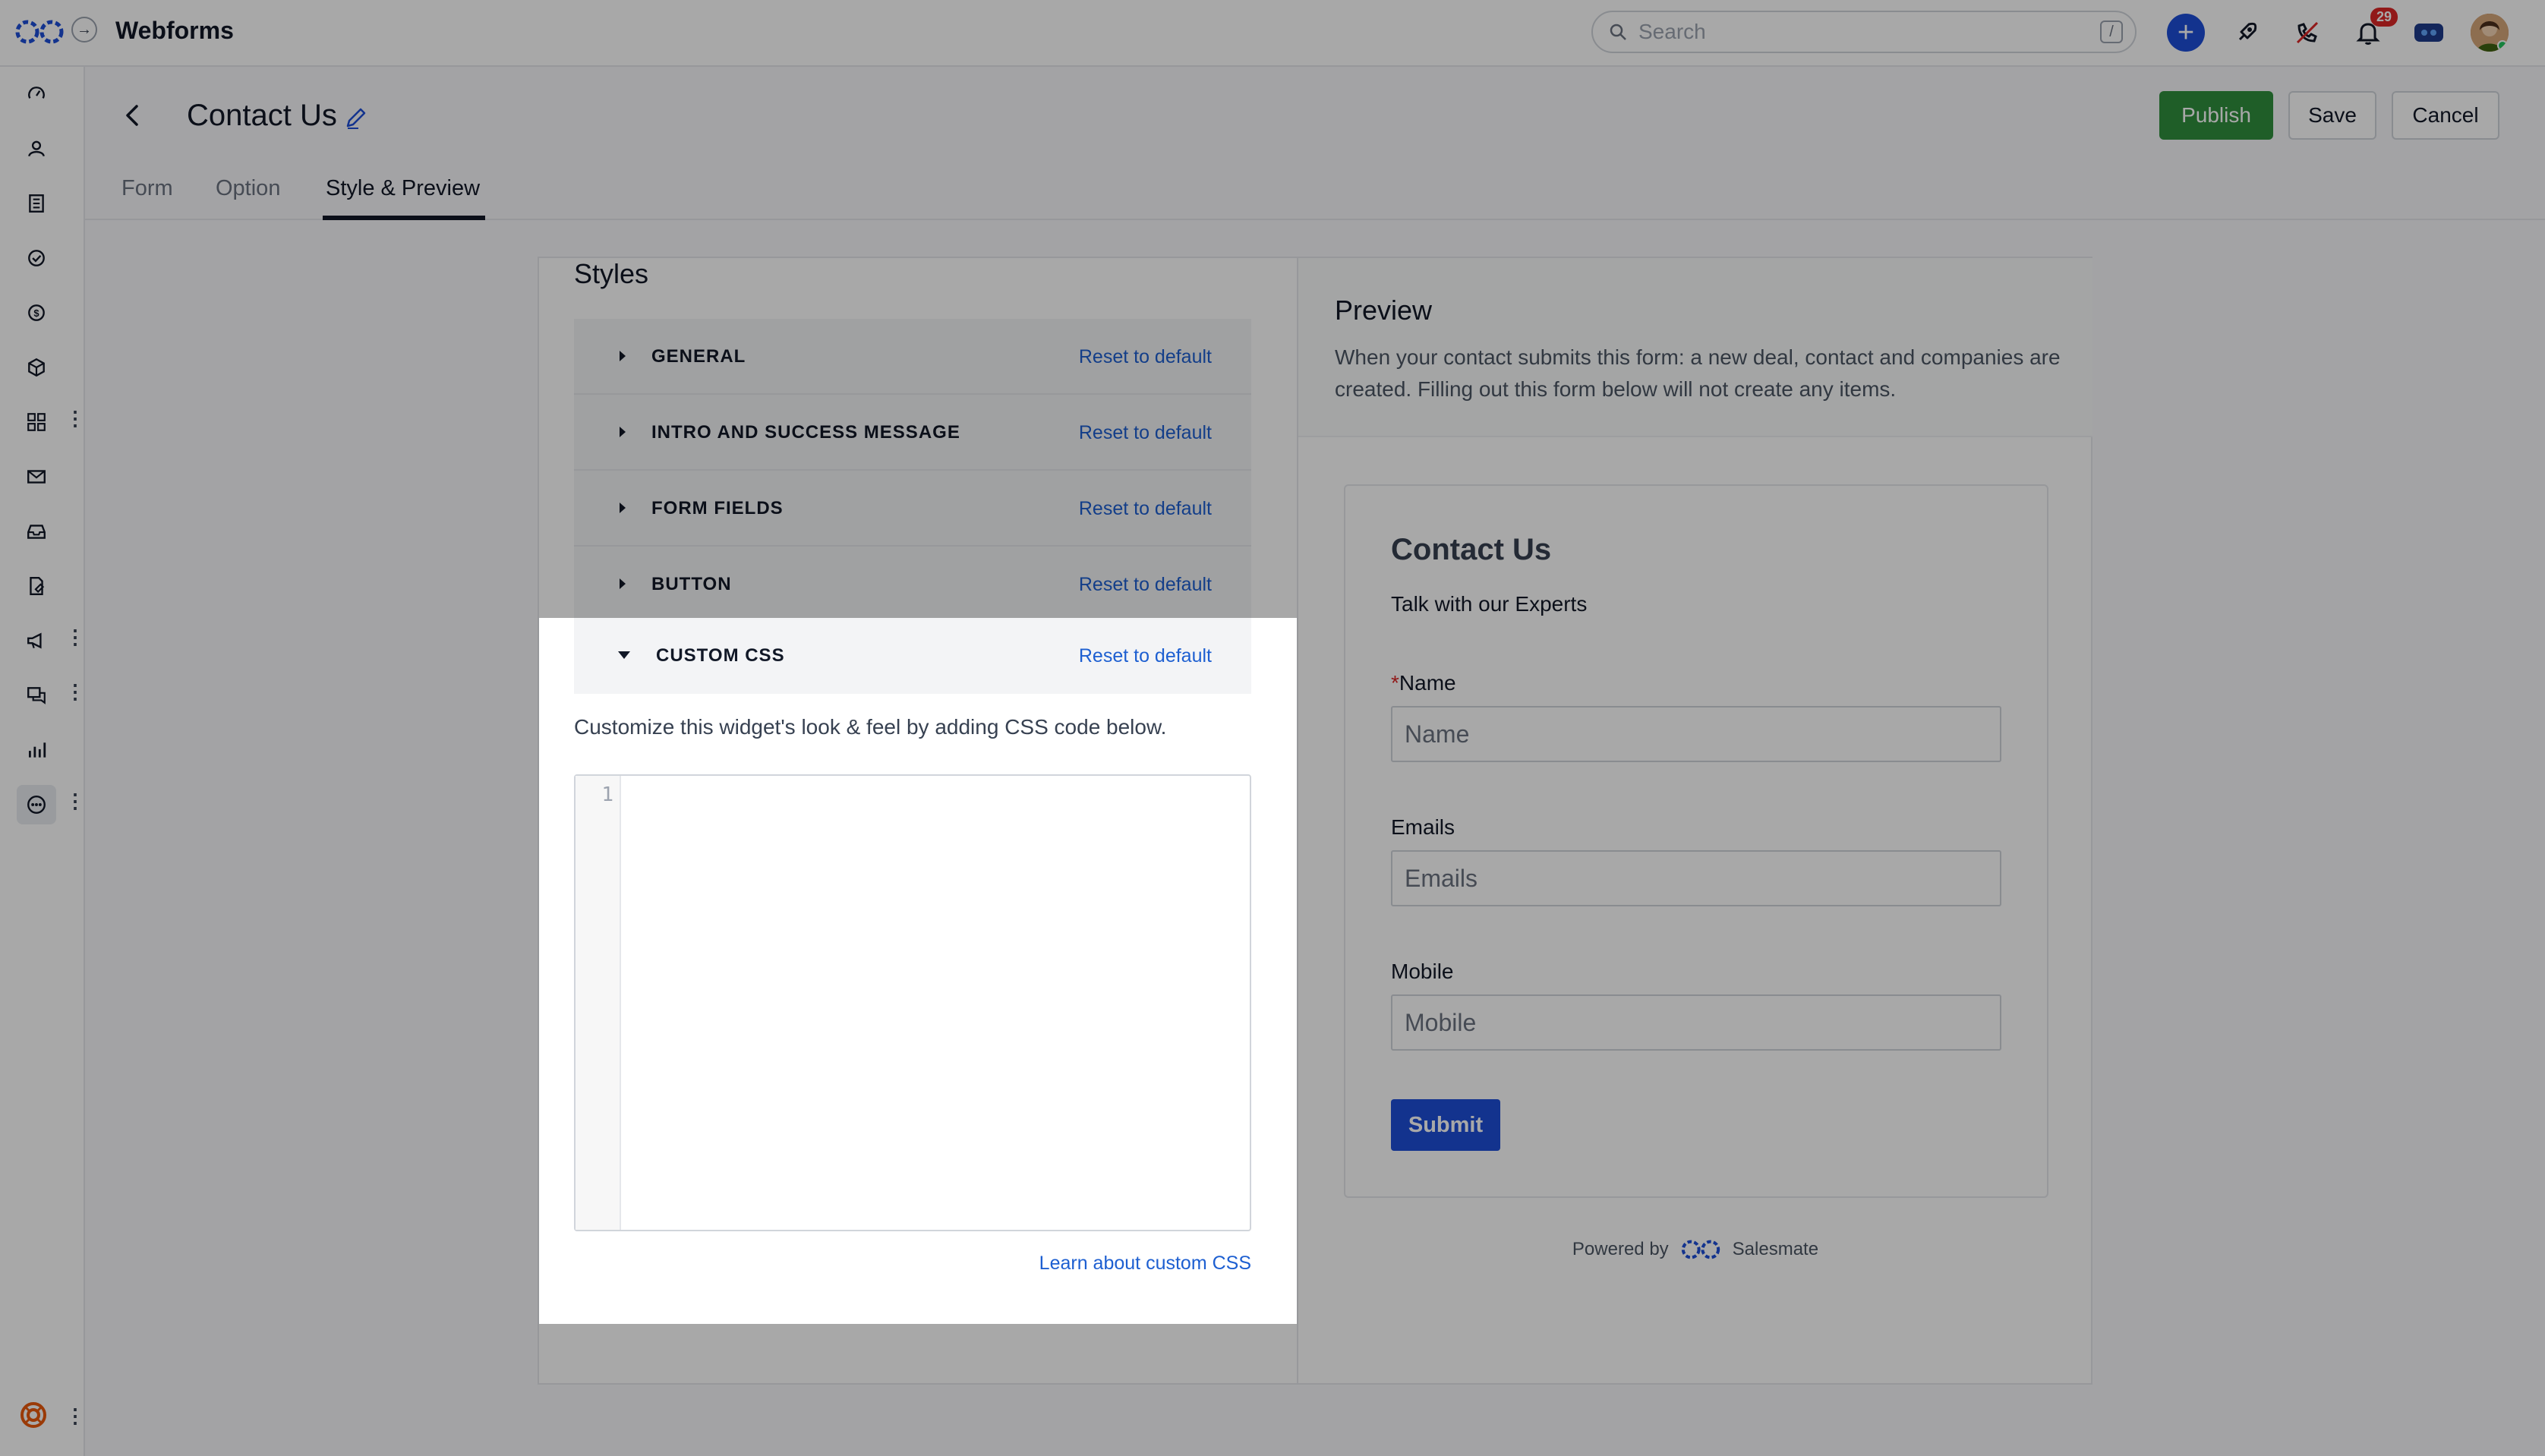 This screenshot has width=2545, height=1456. Describe the element at coordinates (403, 188) in the screenshot. I see `tab-style-preview: Style & Preview` at that location.